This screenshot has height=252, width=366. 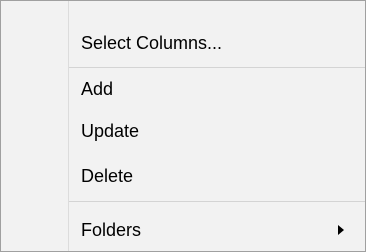 What do you see at coordinates (110, 131) in the screenshot?
I see `menu-item-label: Update` at bounding box center [110, 131].